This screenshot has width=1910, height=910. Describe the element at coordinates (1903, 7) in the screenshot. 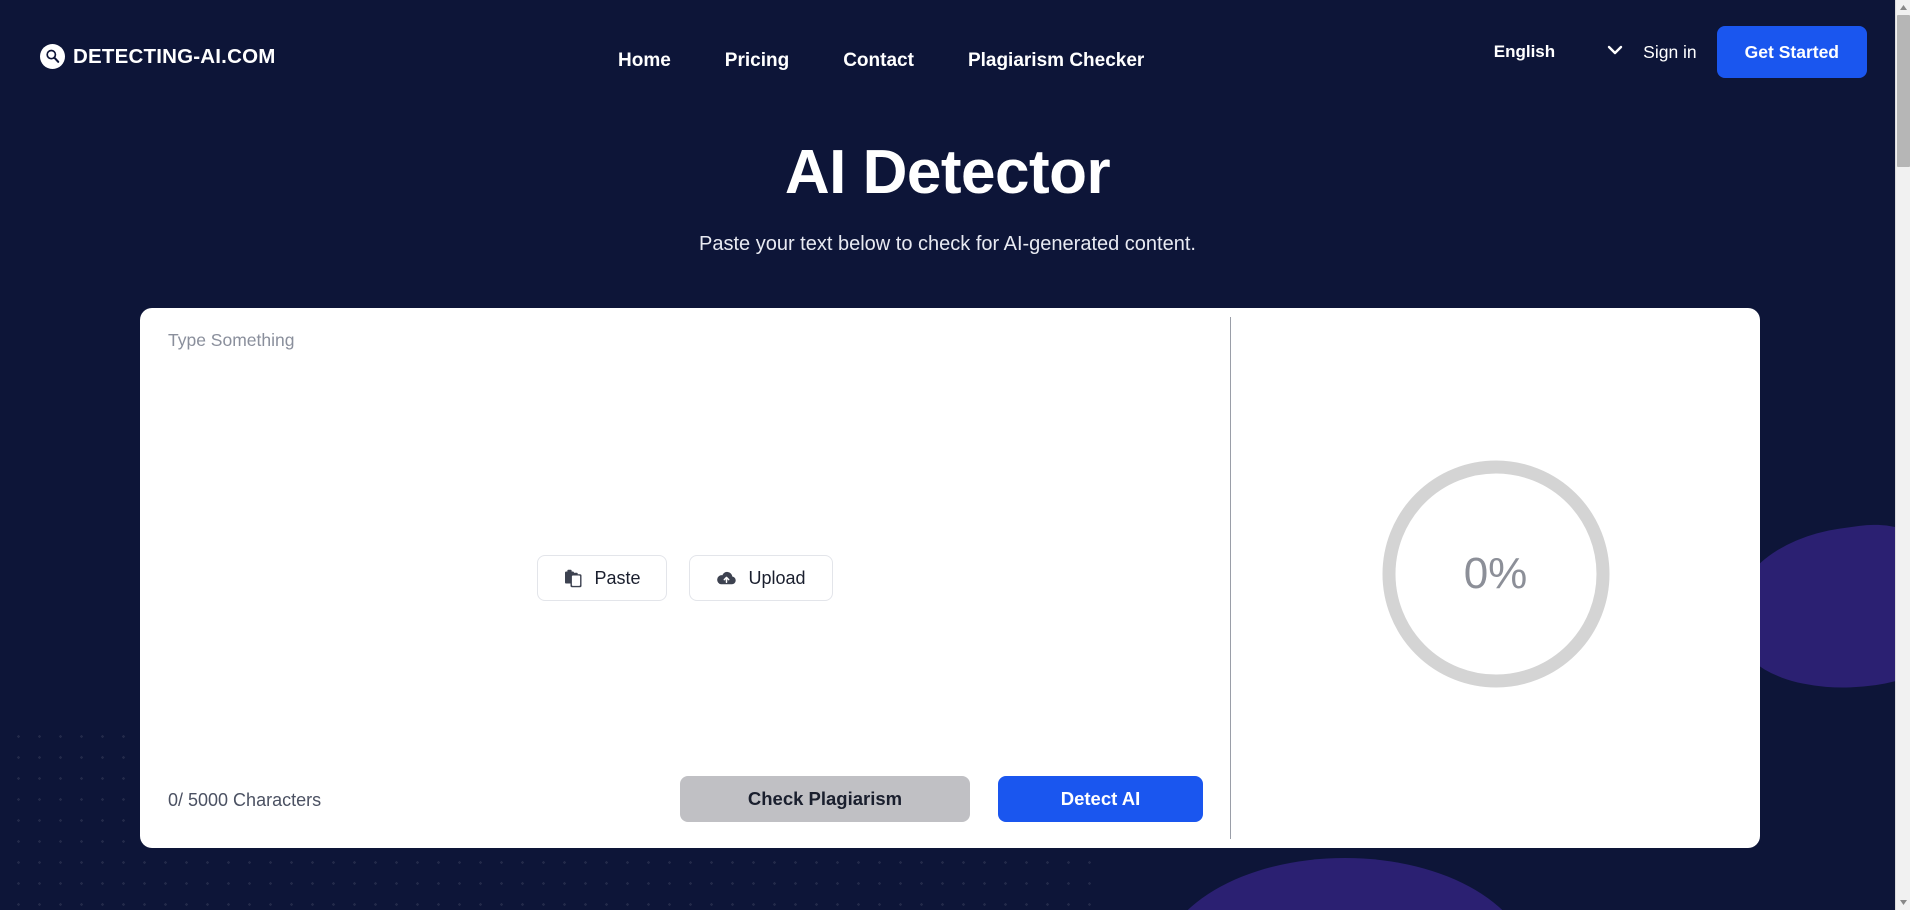

I see `triangle-up-icon` at that location.